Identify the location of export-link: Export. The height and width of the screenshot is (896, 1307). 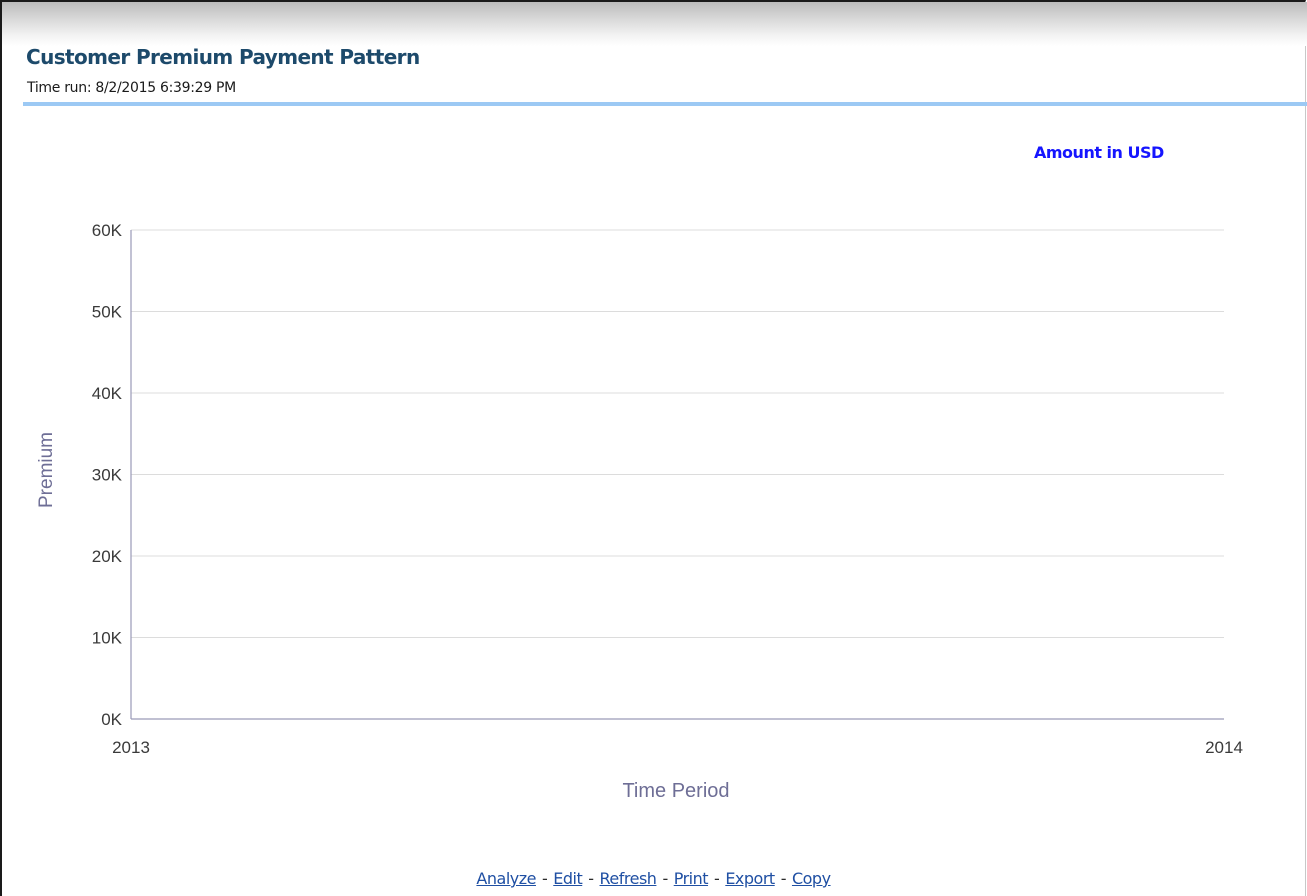
(750, 878).